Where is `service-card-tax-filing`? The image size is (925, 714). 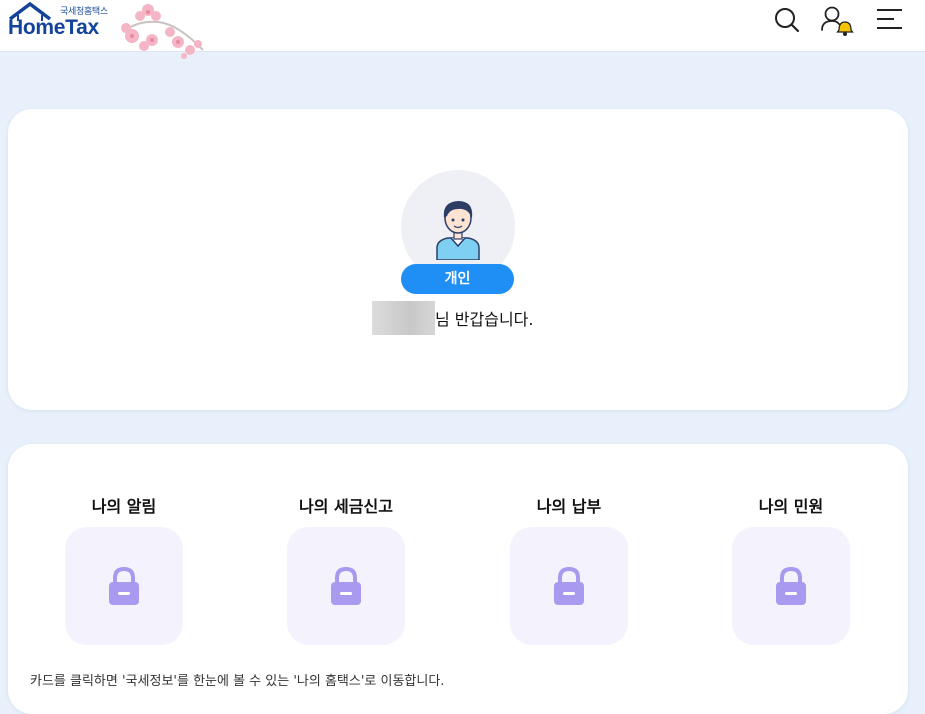 service-card-tax-filing is located at coordinates (346, 586).